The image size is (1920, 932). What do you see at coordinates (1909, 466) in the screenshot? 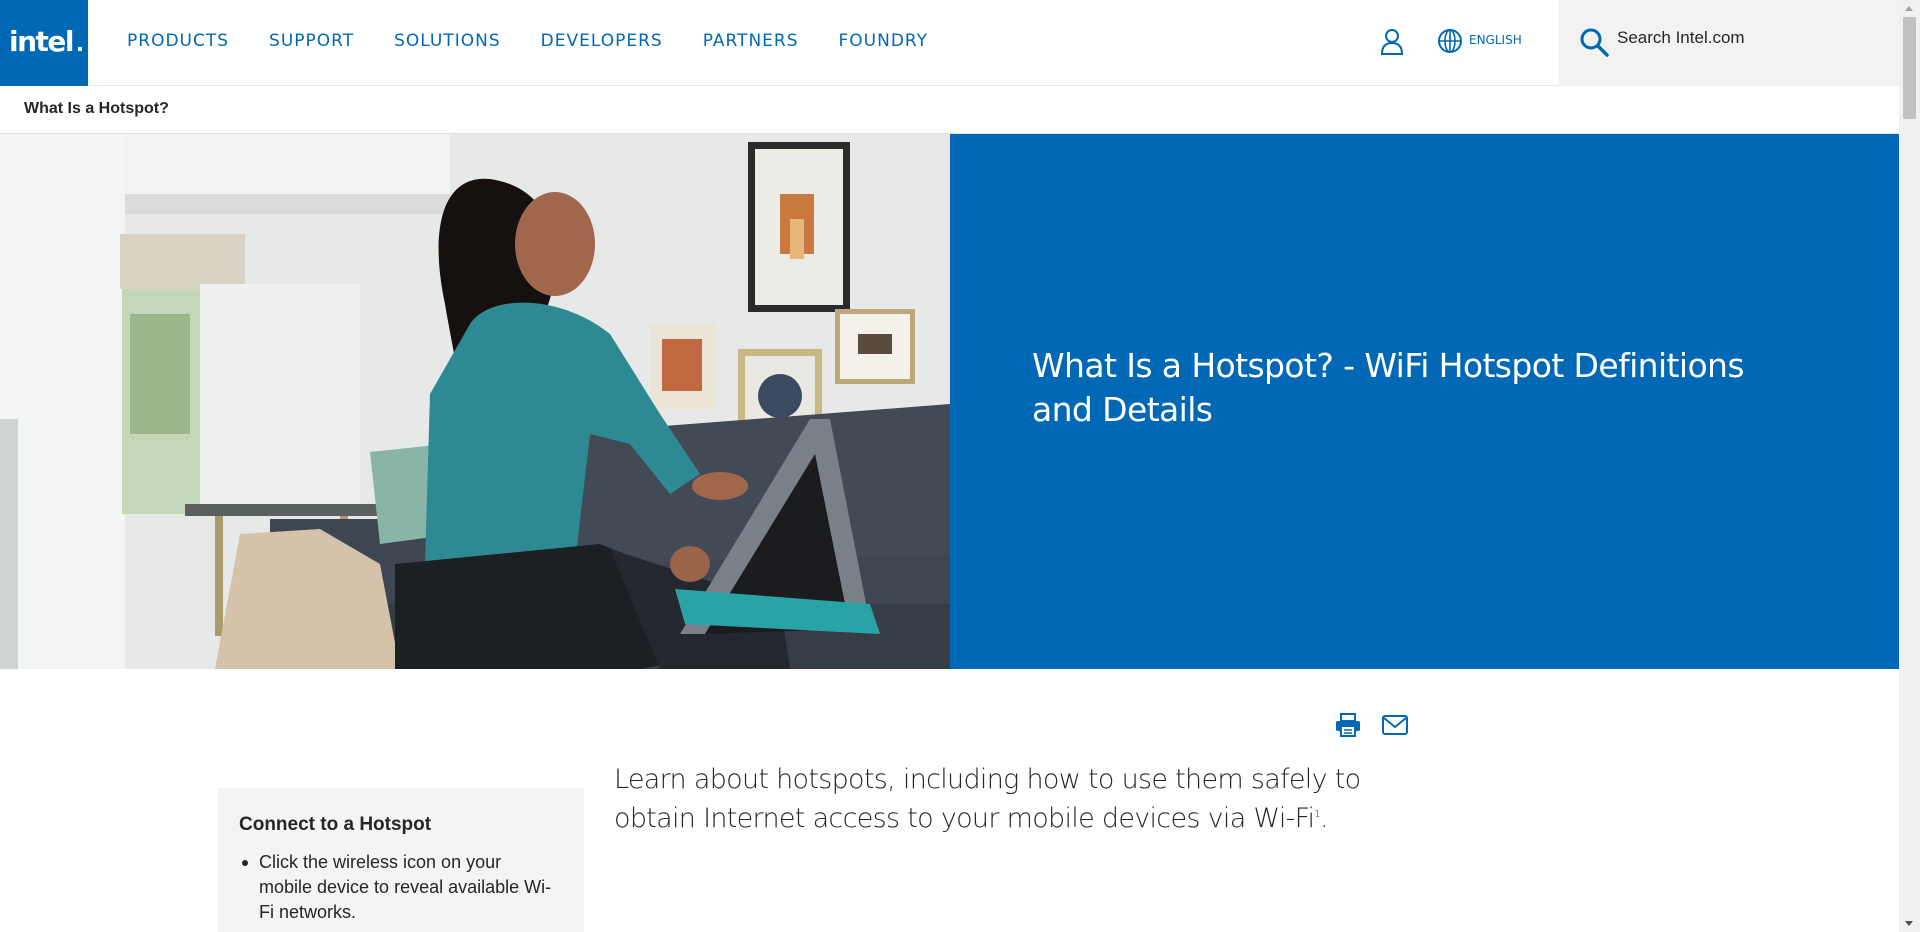
I see `page-scrollbar` at bounding box center [1909, 466].